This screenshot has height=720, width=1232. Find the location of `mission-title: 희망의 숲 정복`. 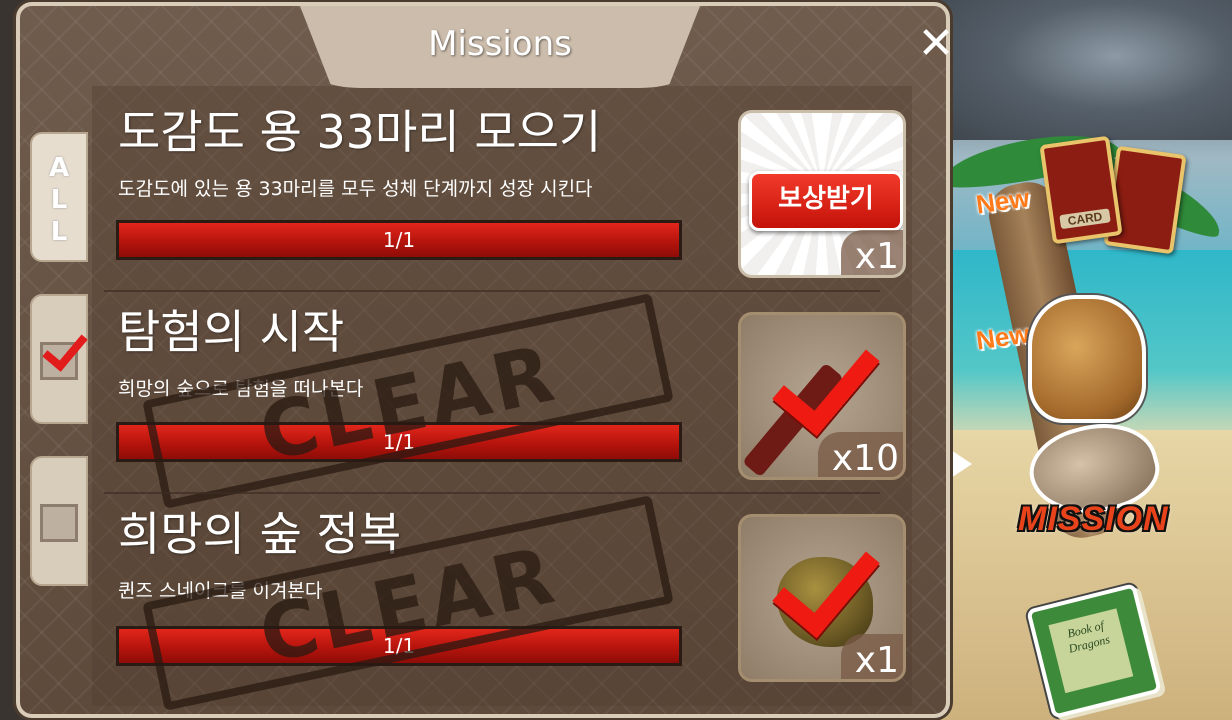

mission-title: 희망의 숲 정복 is located at coordinates (260, 534).